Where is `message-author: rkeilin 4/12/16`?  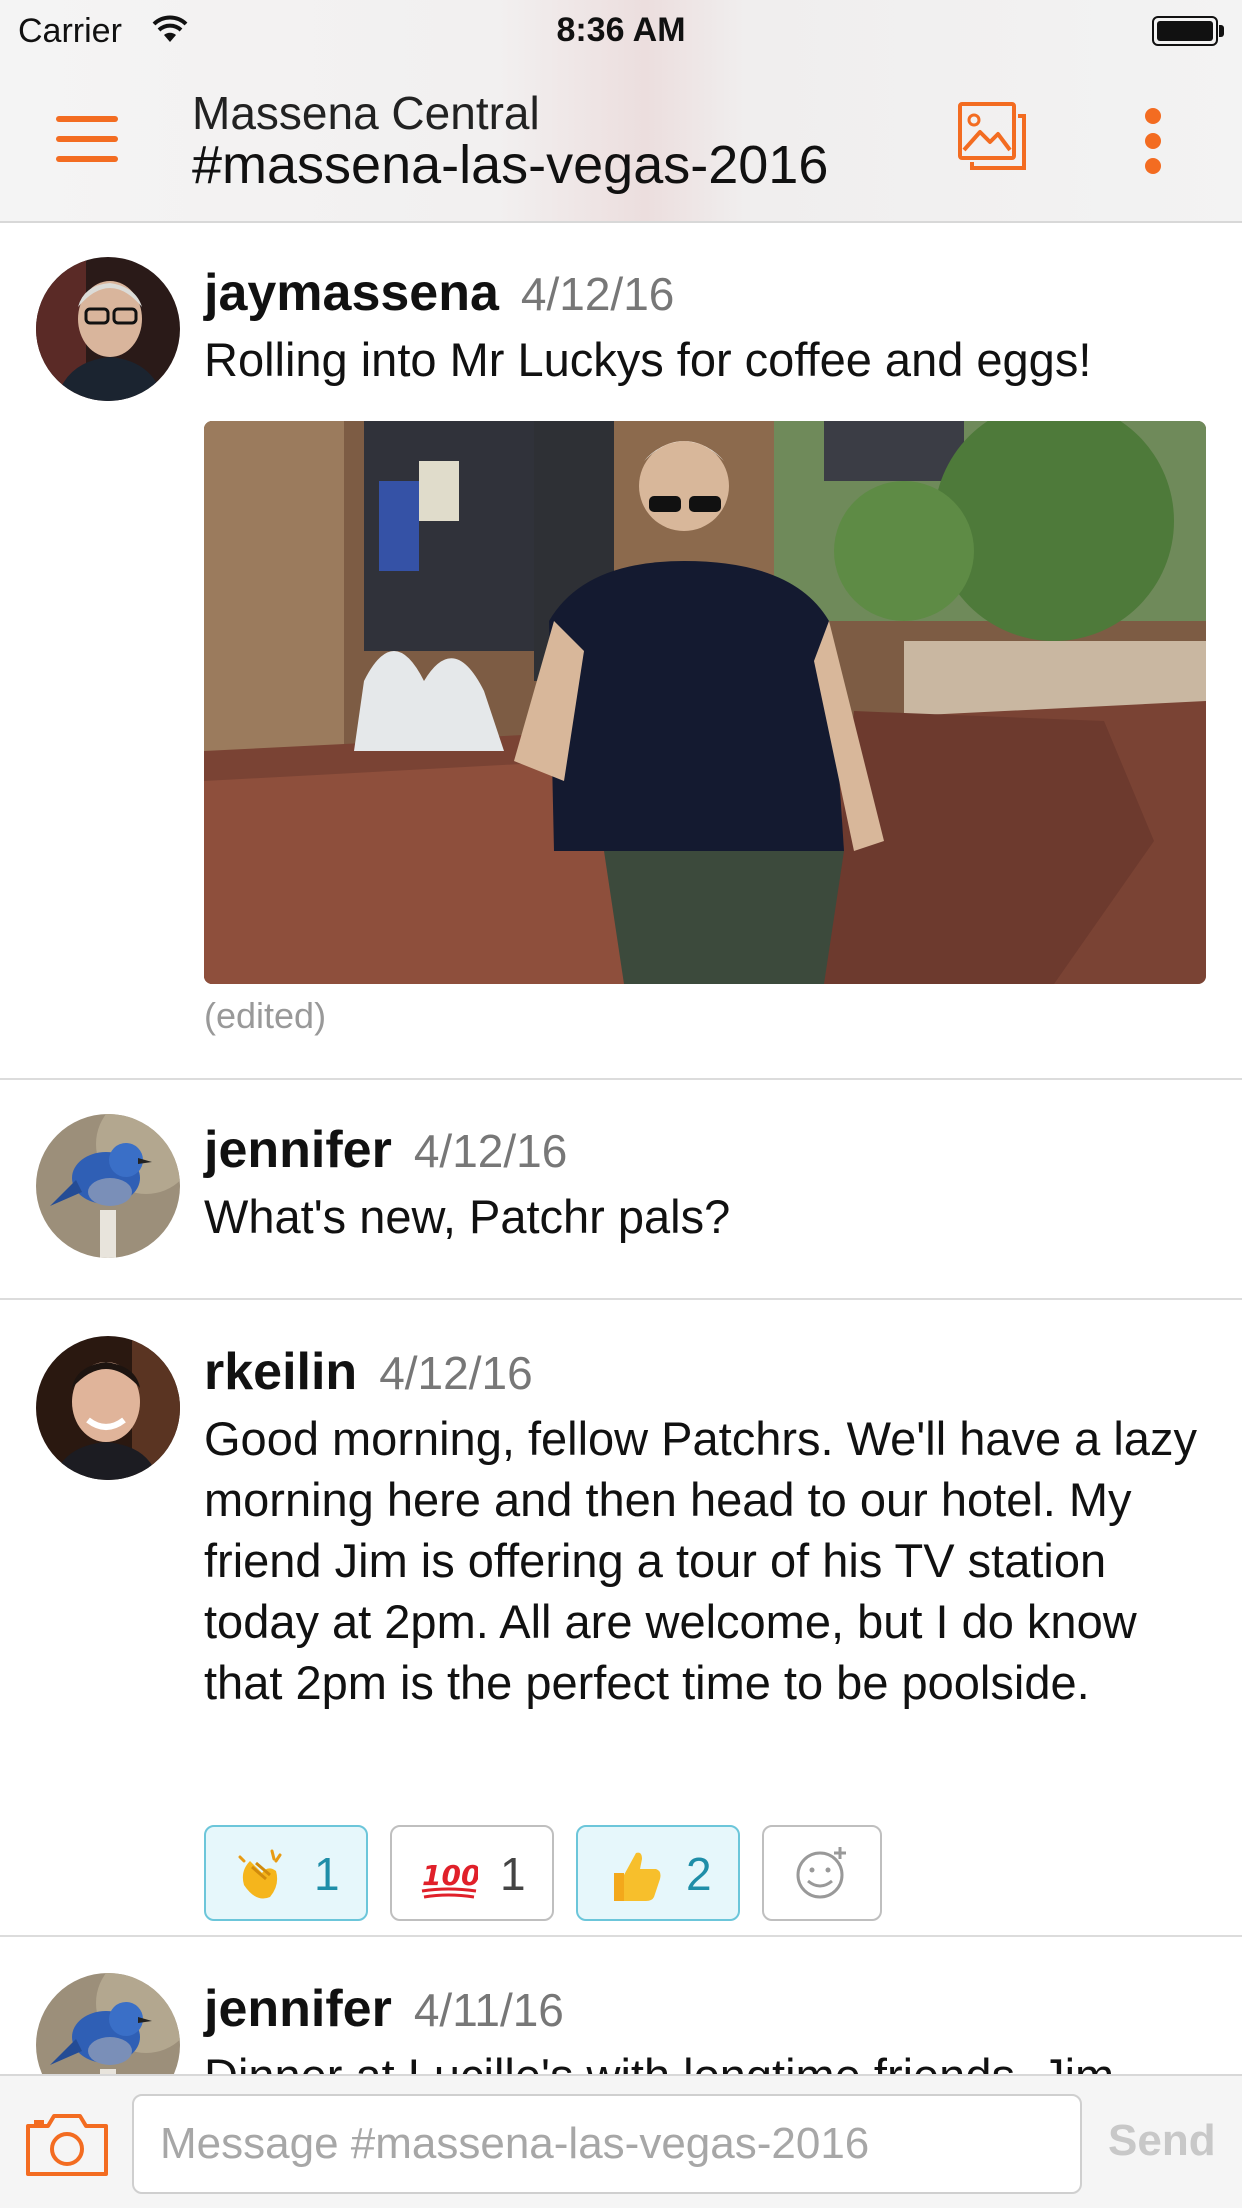 message-author: rkeilin 4/12/16 is located at coordinates (368, 1372).